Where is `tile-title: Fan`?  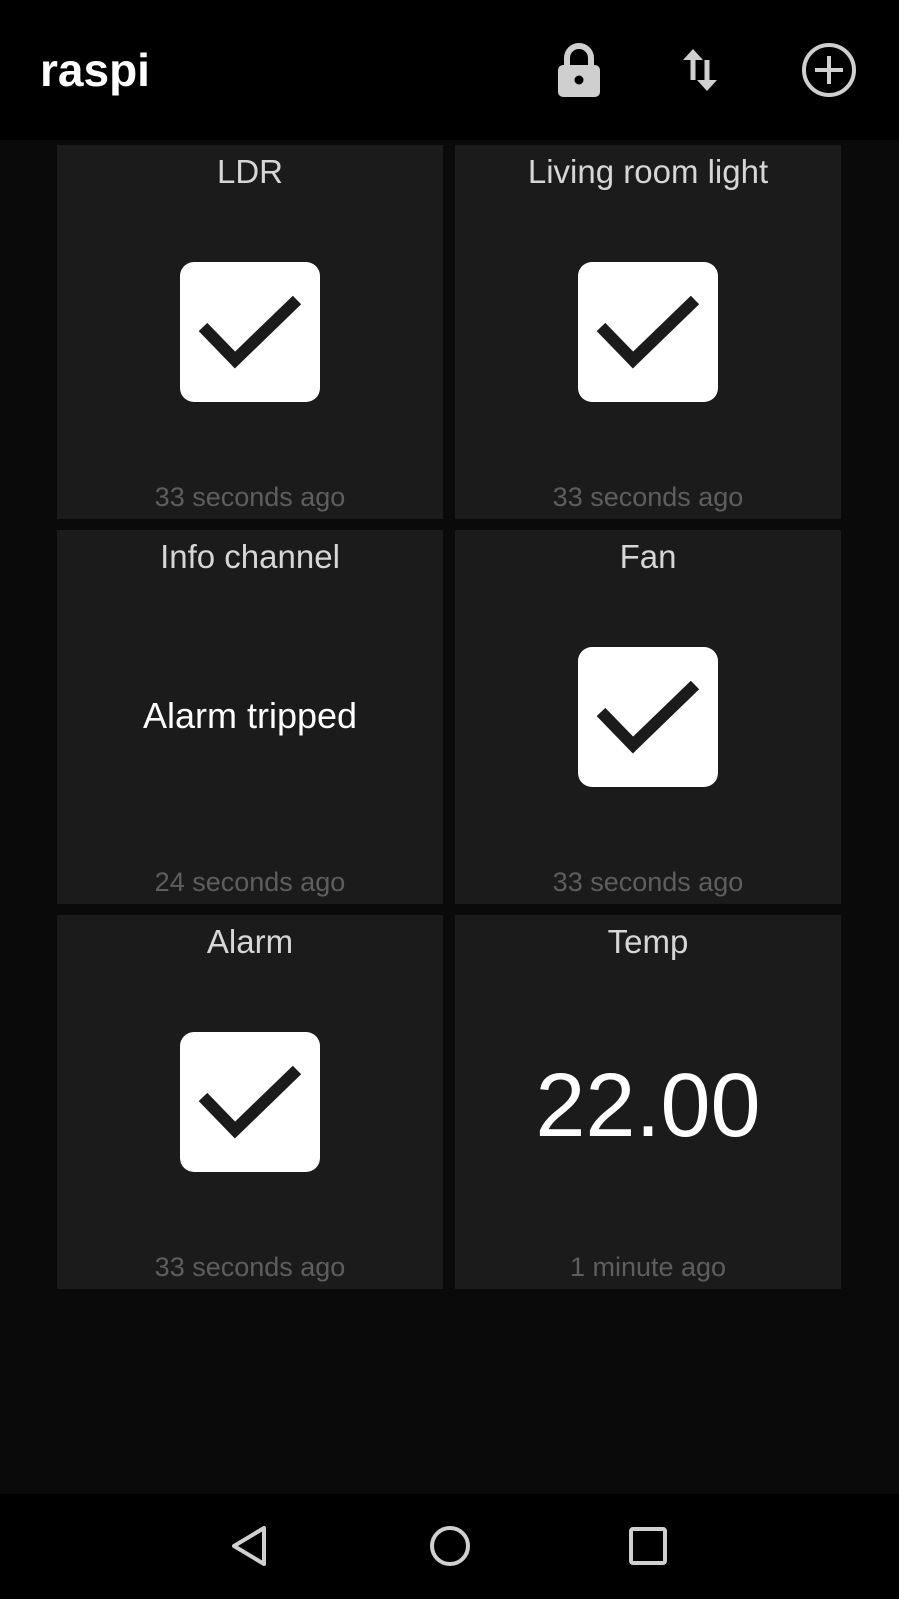 tile-title: Fan is located at coordinates (648, 556).